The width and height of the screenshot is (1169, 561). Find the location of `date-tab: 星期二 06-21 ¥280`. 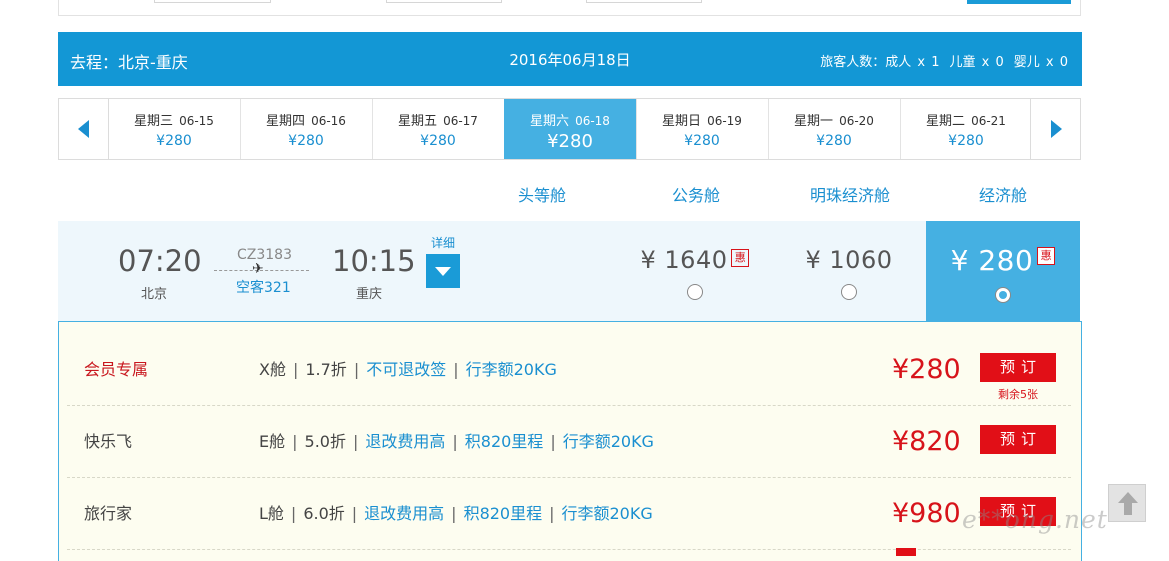

date-tab: 星期二 06-21 ¥280 is located at coordinates (966, 129).